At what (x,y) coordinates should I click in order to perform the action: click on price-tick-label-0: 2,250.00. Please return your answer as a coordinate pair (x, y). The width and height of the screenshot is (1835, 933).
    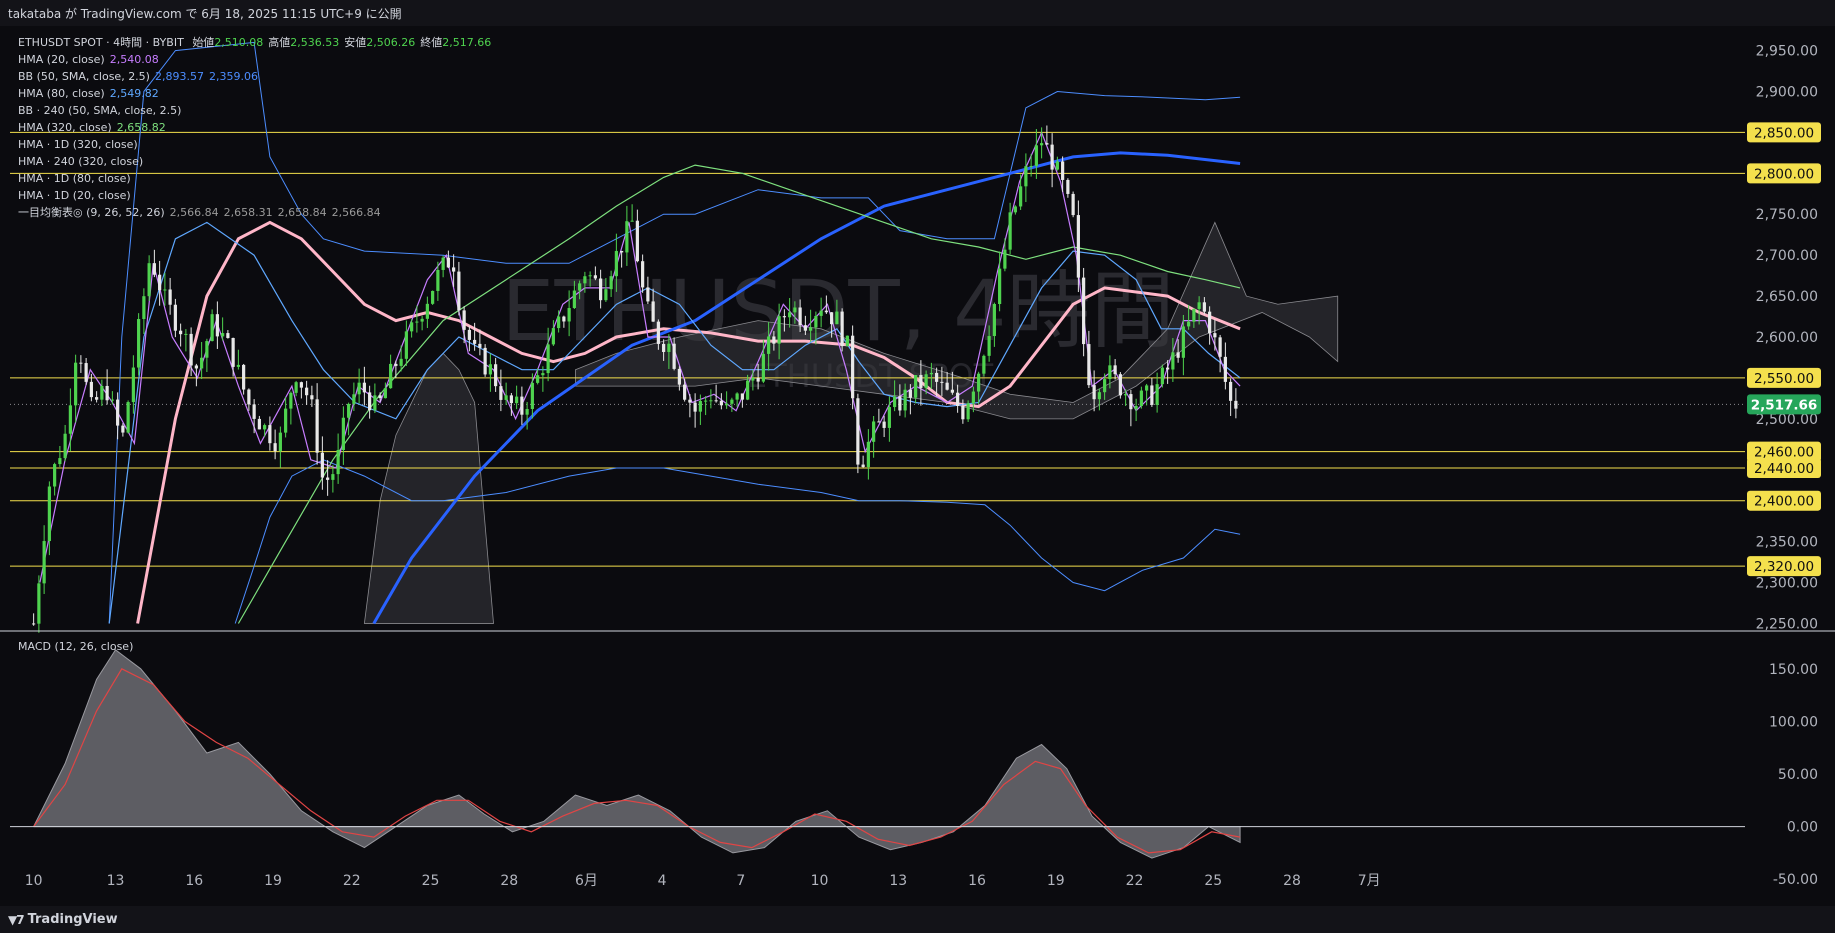
    Looking at the image, I should click on (1787, 624).